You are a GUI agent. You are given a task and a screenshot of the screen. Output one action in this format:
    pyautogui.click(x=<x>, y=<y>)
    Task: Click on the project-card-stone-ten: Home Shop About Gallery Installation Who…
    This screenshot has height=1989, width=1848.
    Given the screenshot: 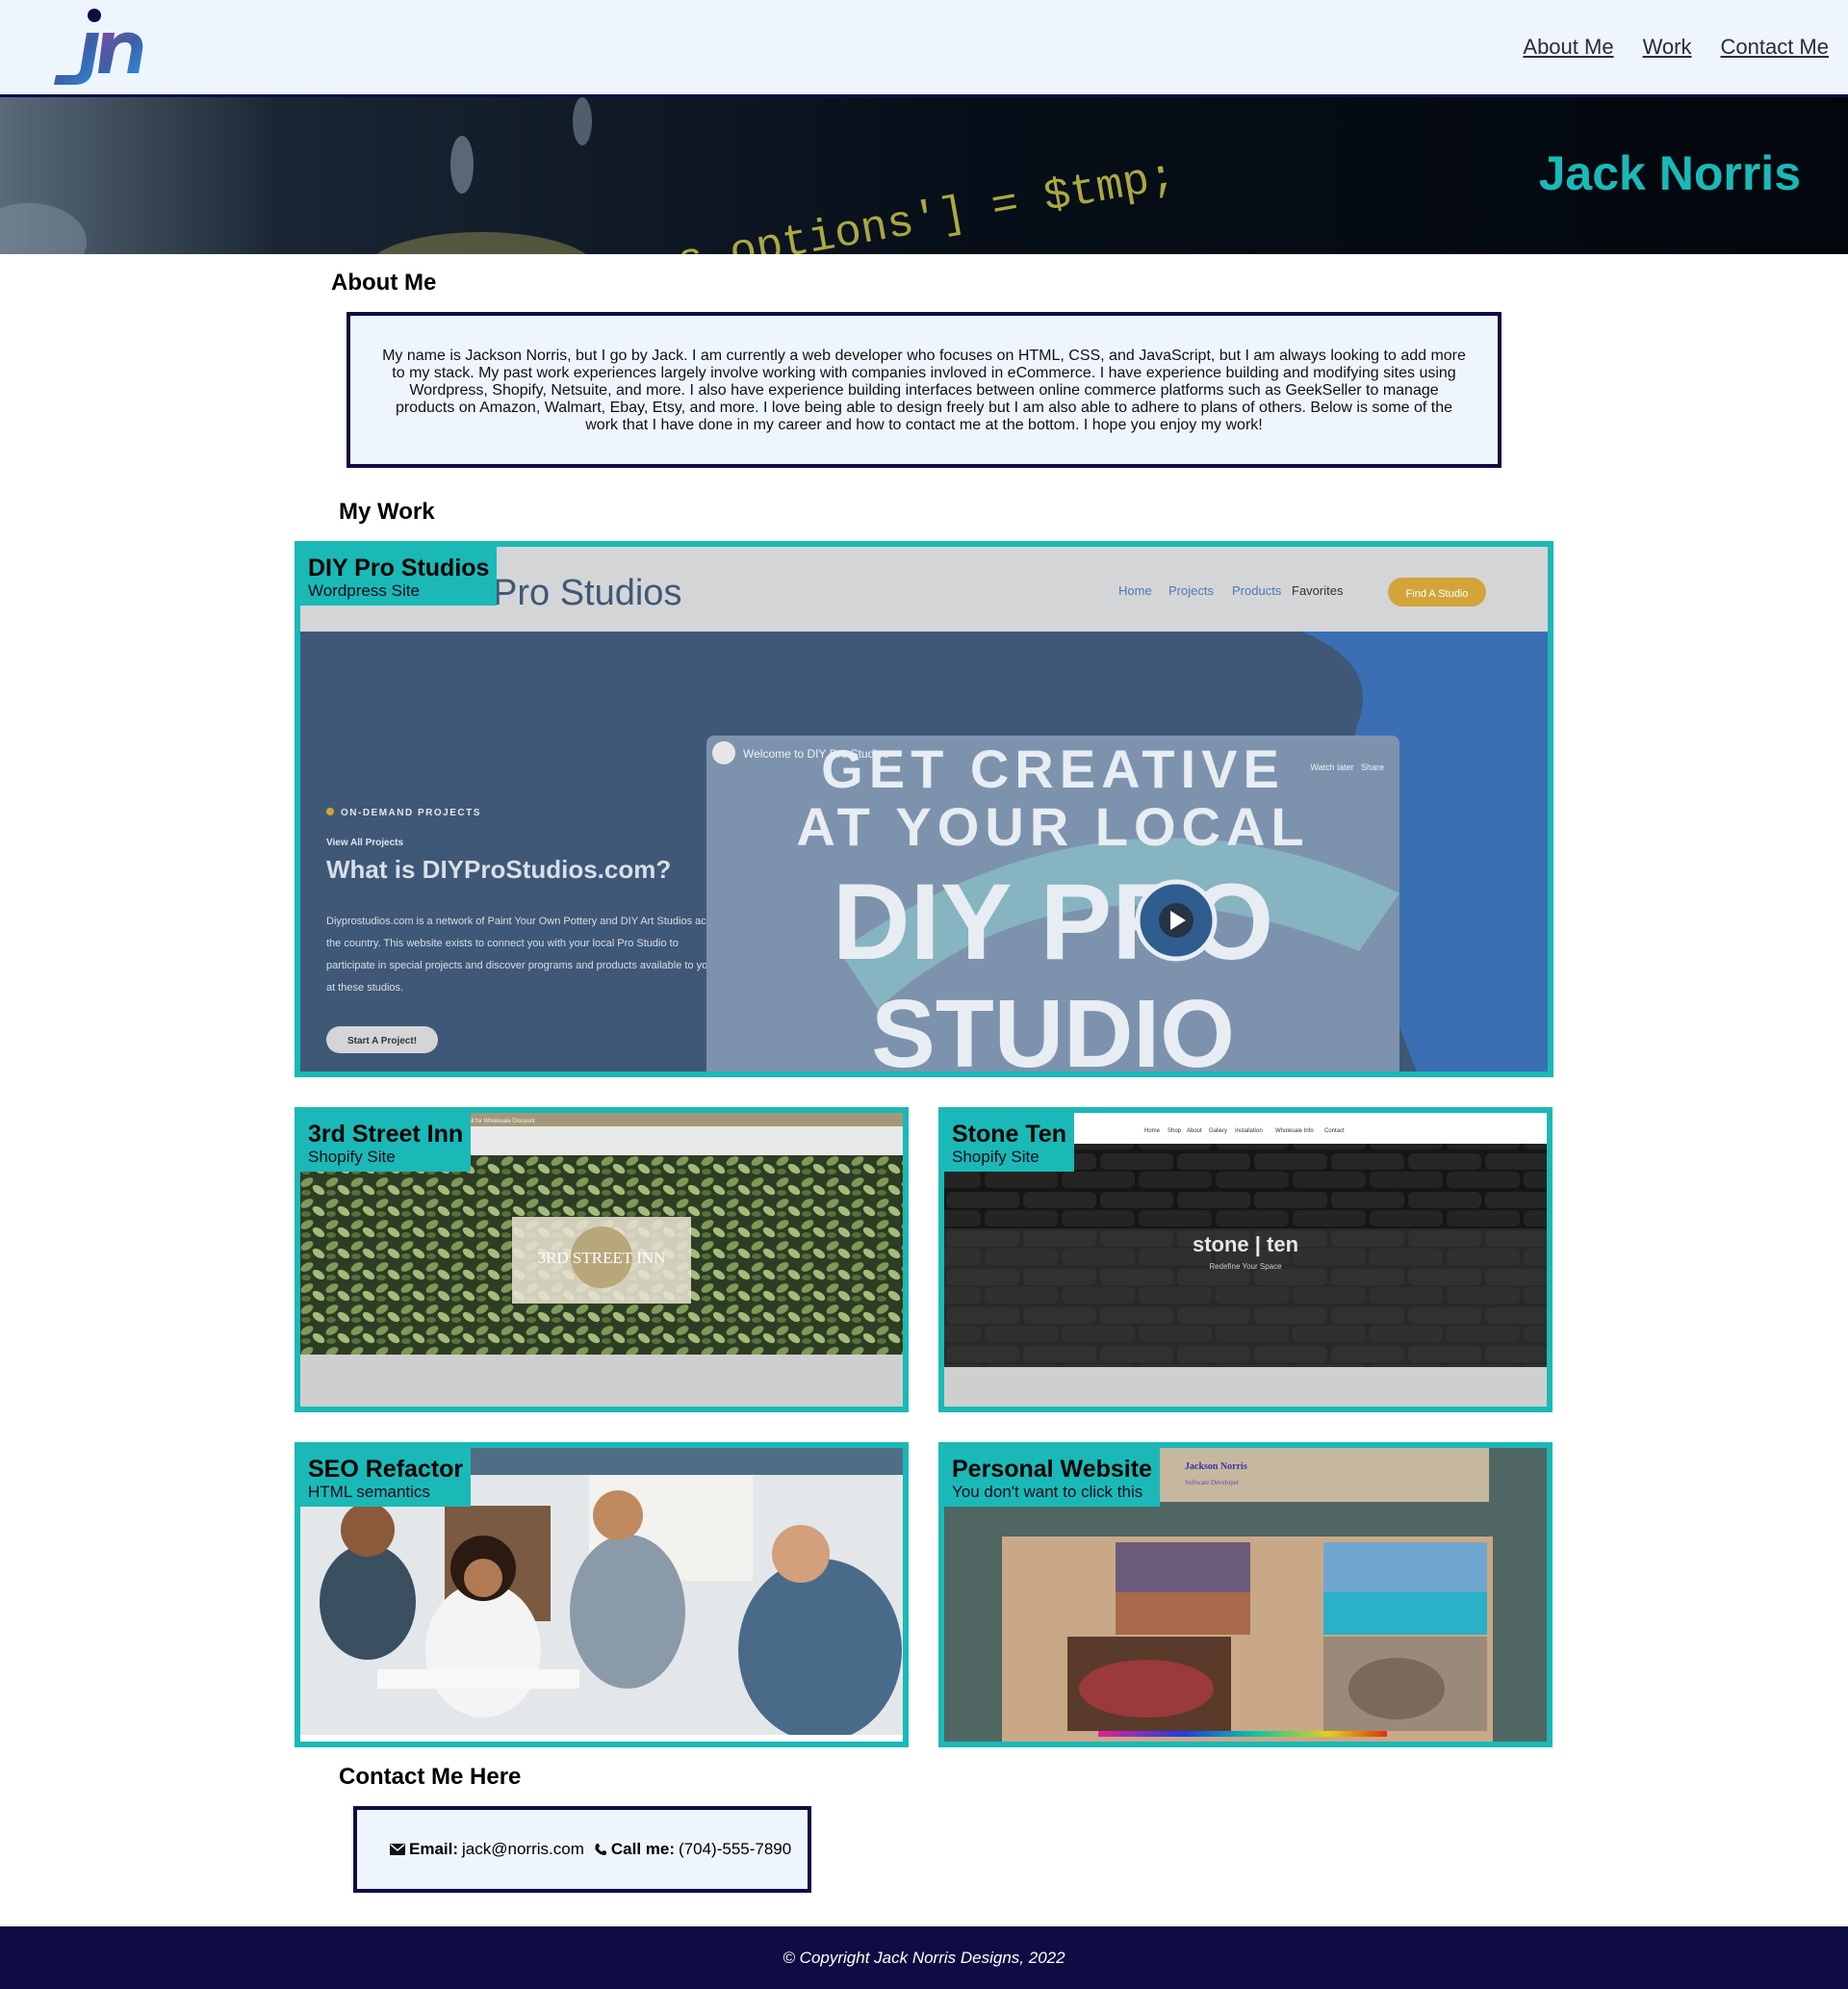 What is the action you would take?
    pyautogui.click(x=1245, y=1260)
    